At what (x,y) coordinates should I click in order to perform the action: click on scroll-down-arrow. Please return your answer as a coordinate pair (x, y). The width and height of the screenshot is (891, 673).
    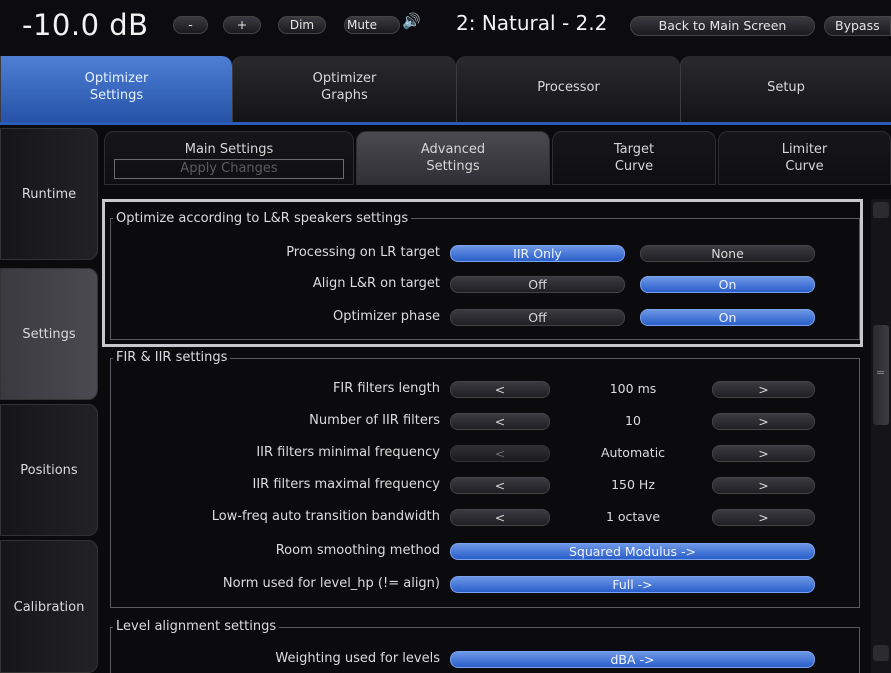
    Looking at the image, I should click on (881, 653).